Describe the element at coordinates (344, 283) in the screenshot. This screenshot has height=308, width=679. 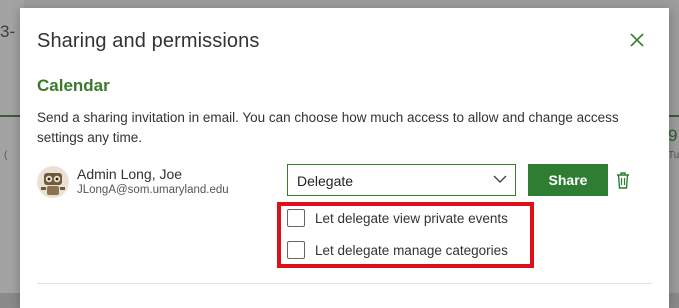
I see `divider` at that location.